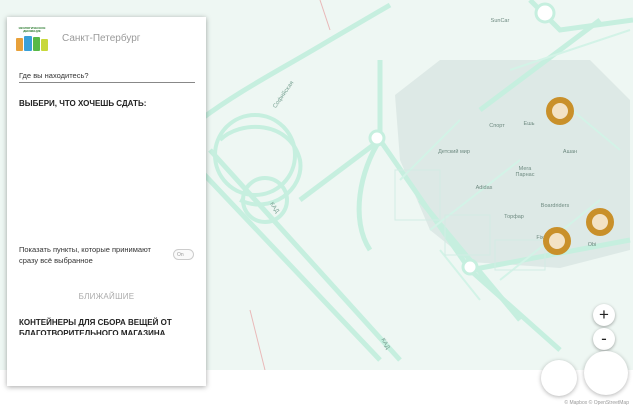 The width and height of the screenshot is (633, 408). I want to click on city-selector: Санкт-Петербург, so click(101, 38).